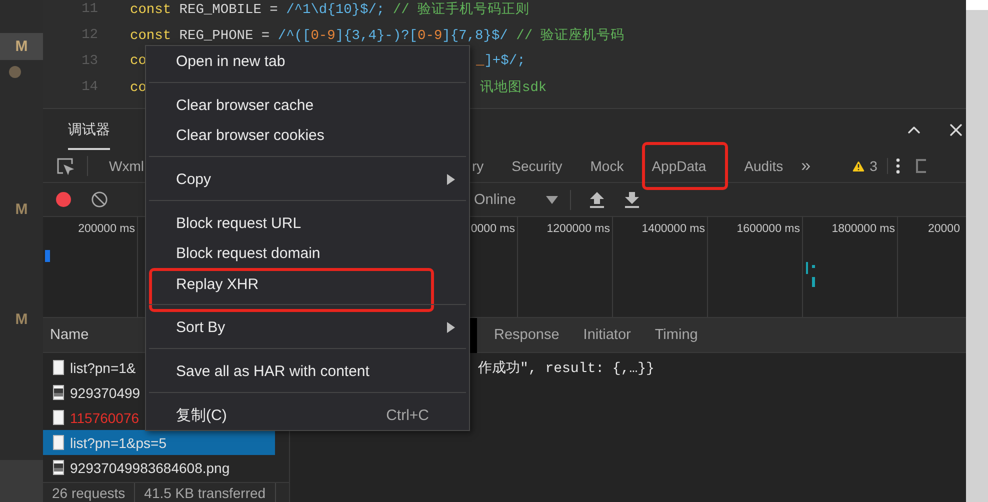 The height and width of the screenshot is (502, 988). I want to click on status-text: 26 requests, so click(89, 492).